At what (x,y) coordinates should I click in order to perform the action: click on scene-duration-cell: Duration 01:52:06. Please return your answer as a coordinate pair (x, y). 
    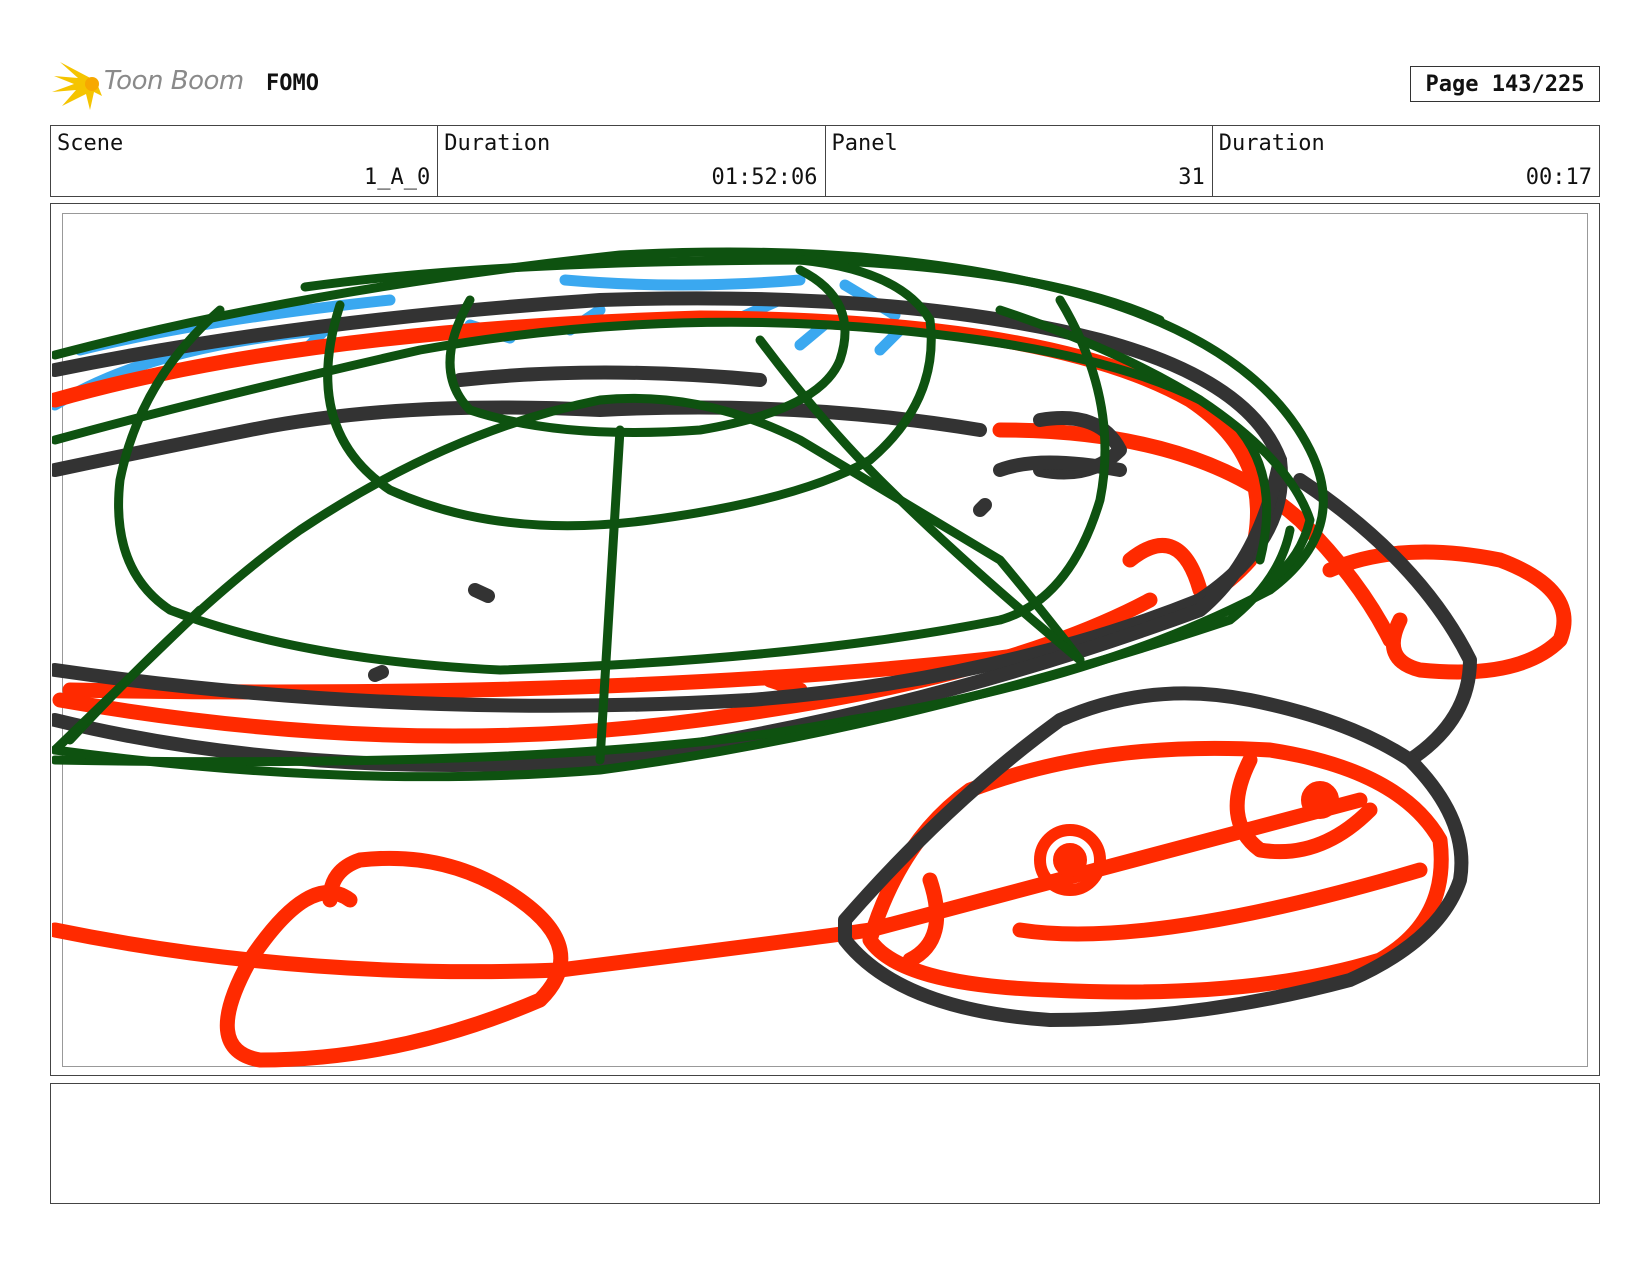
    Looking at the image, I should click on (632, 161).